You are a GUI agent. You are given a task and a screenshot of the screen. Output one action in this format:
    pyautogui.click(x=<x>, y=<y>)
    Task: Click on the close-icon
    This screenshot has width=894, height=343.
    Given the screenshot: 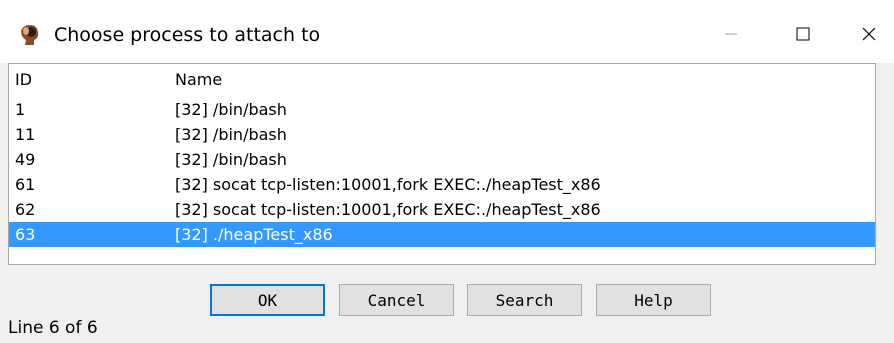 What is the action you would take?
    pyautogui.click(x=869, y=34)
    